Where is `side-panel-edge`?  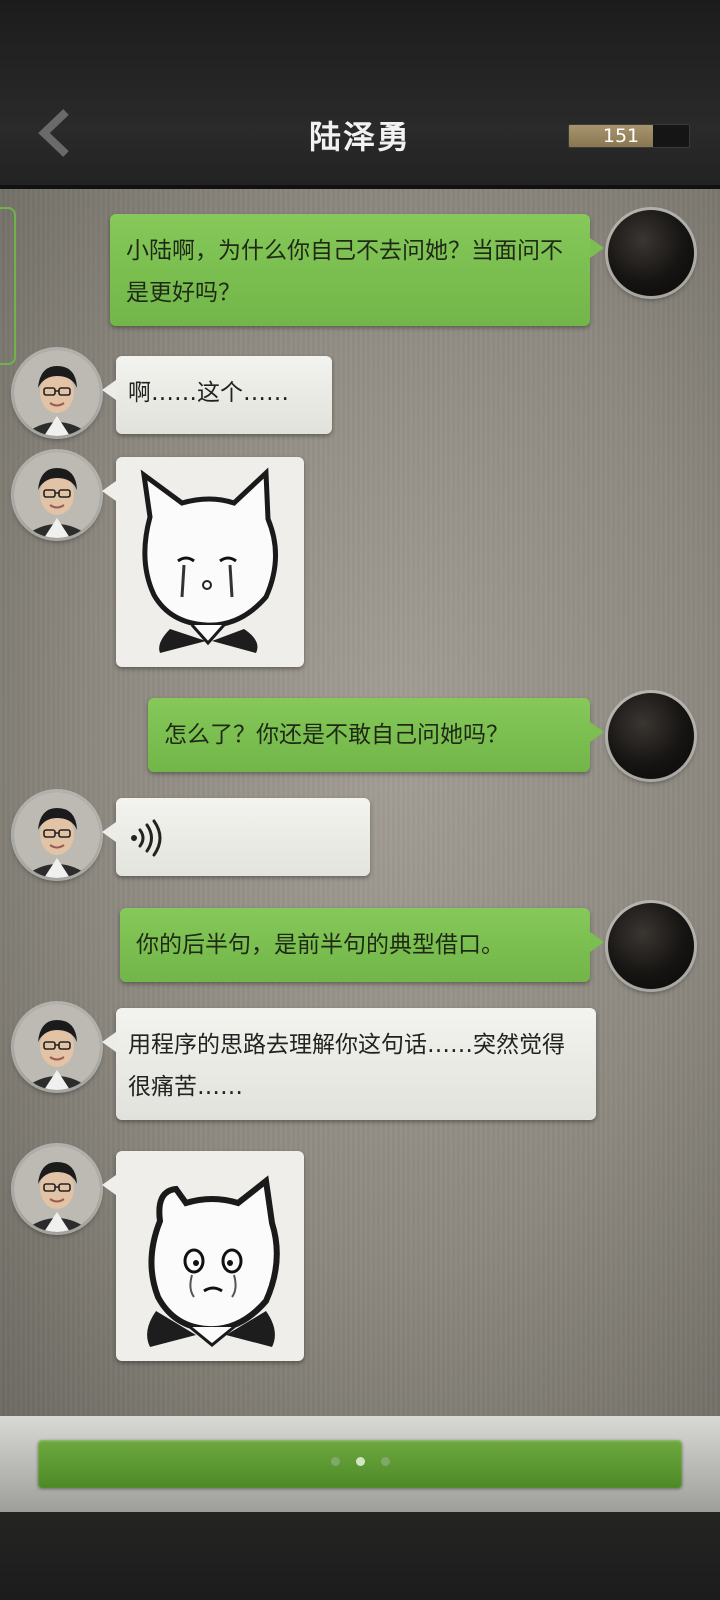 side-panel-edge is located at coordinates (8, 286).